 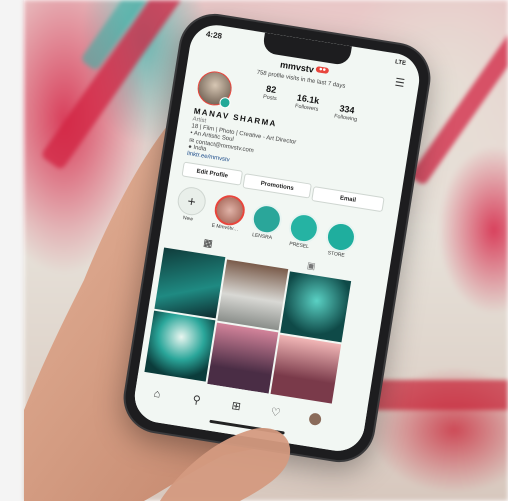 I want to click on bio-link: linktr.ee/mmvstv, so click(x=208, y=157).